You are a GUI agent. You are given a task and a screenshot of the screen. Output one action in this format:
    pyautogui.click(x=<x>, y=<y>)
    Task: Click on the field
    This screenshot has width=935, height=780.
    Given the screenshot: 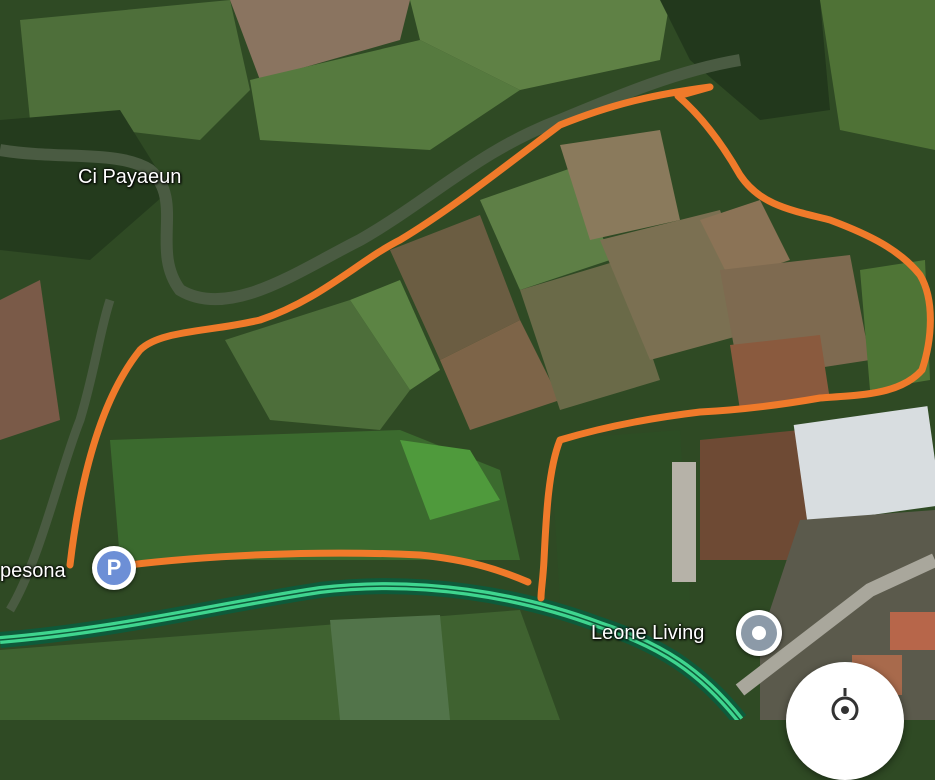 What is the action you would take?
    pyautogui.click(x=390, y=667)
    